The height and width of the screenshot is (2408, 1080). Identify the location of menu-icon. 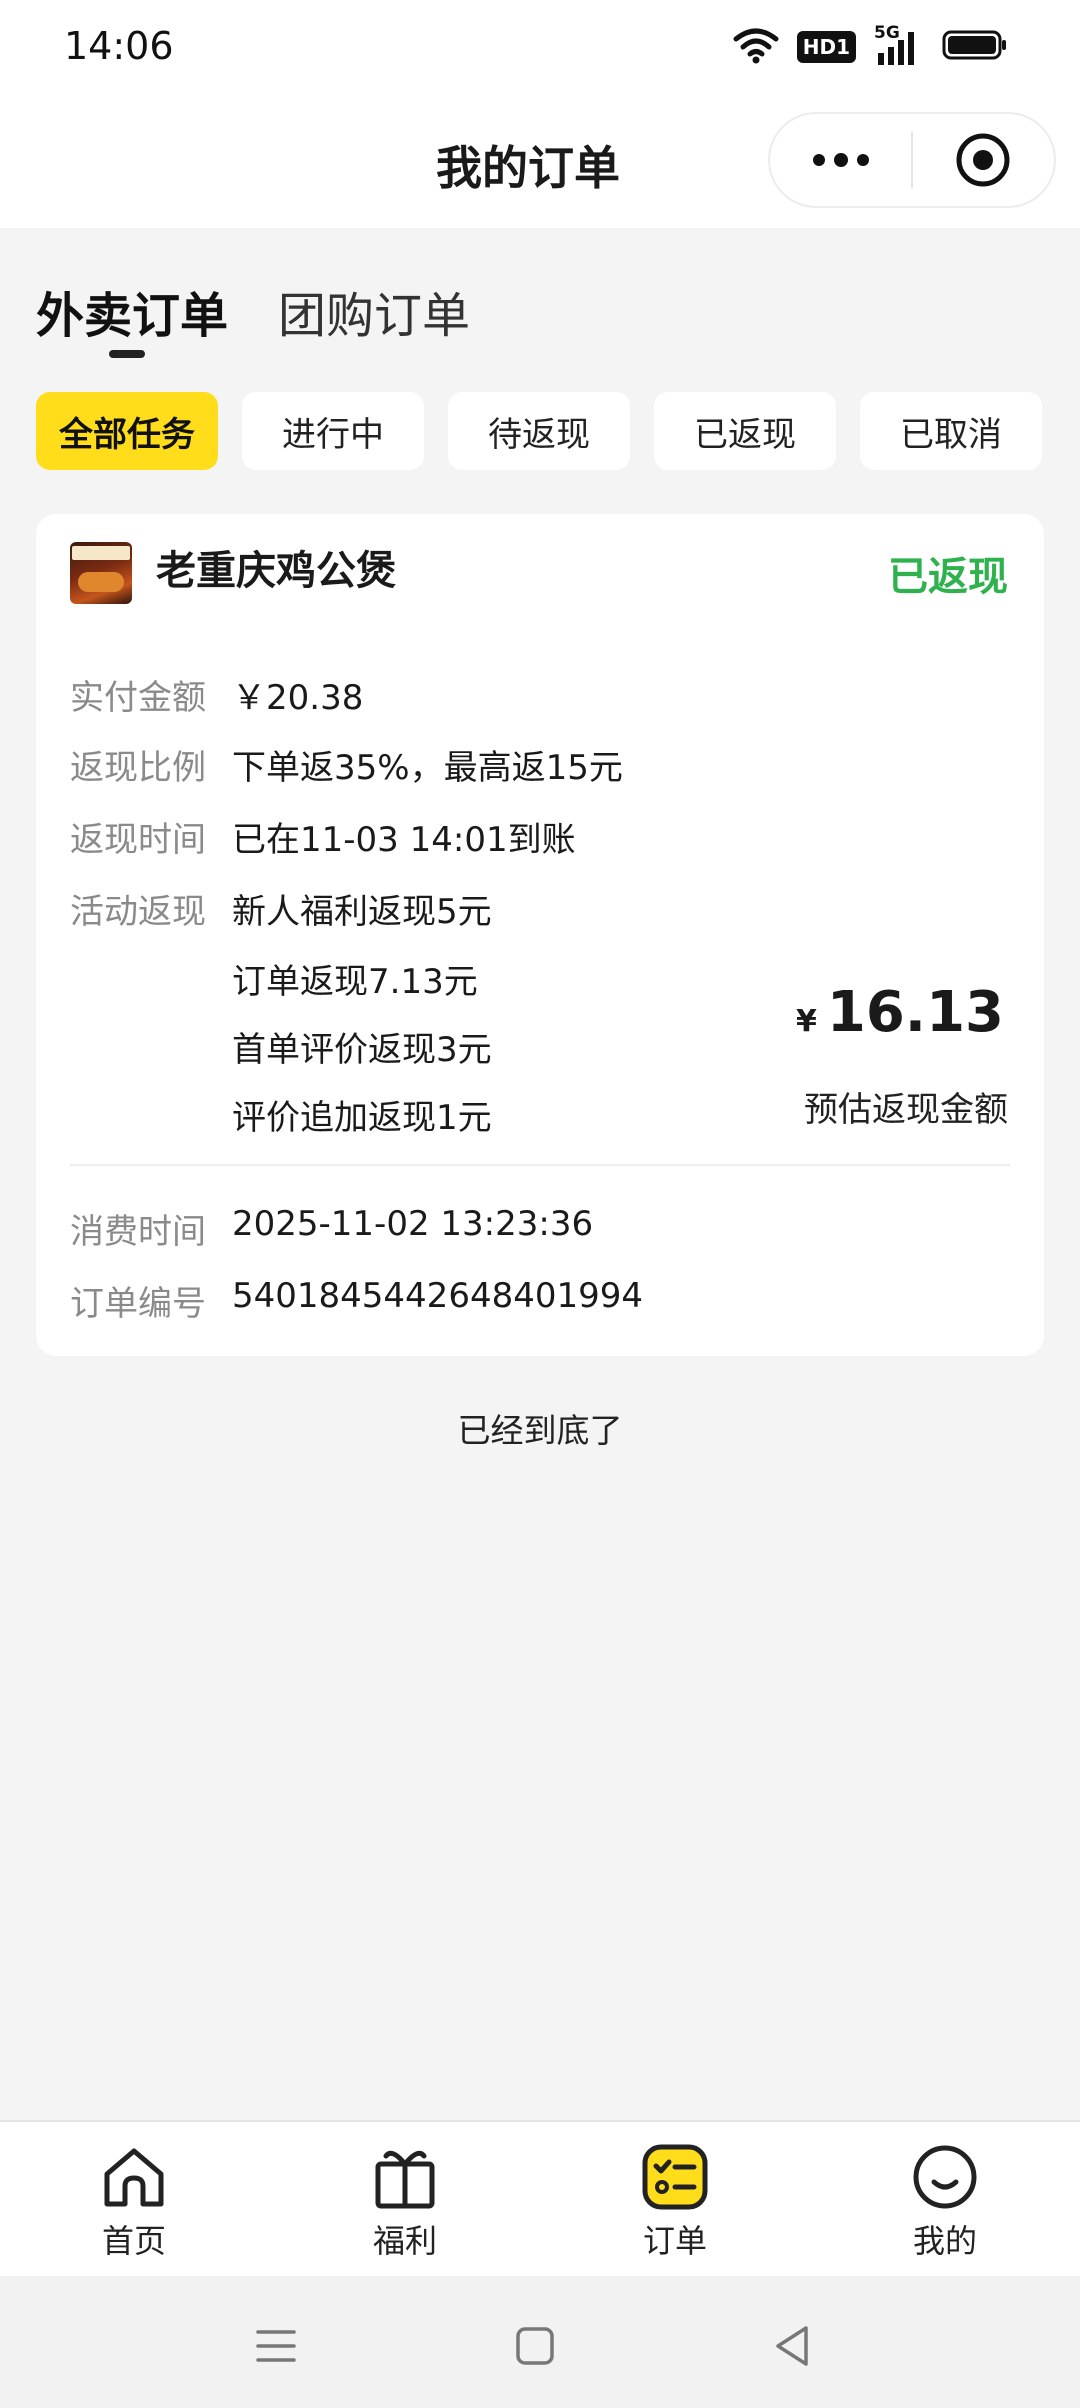
(276, 2346).